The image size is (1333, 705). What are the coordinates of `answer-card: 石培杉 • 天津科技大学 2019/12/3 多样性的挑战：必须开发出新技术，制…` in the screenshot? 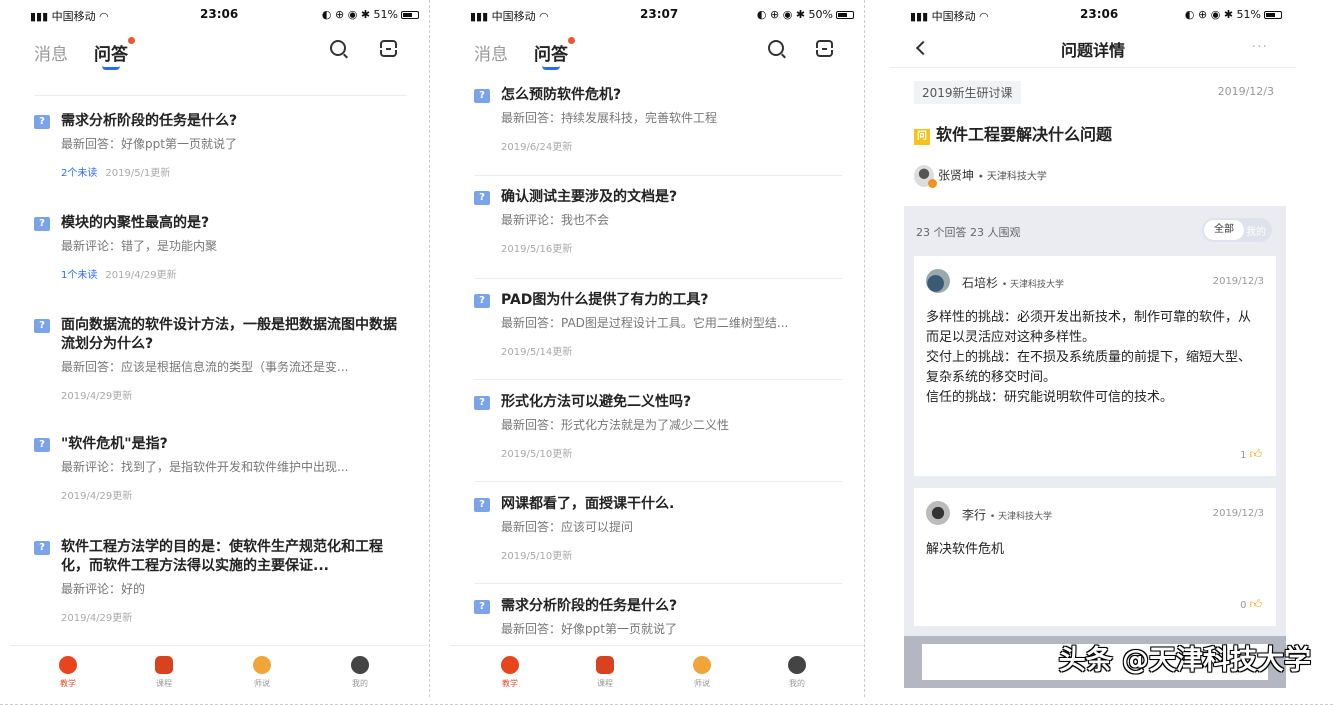 It's located at (1095, 366).